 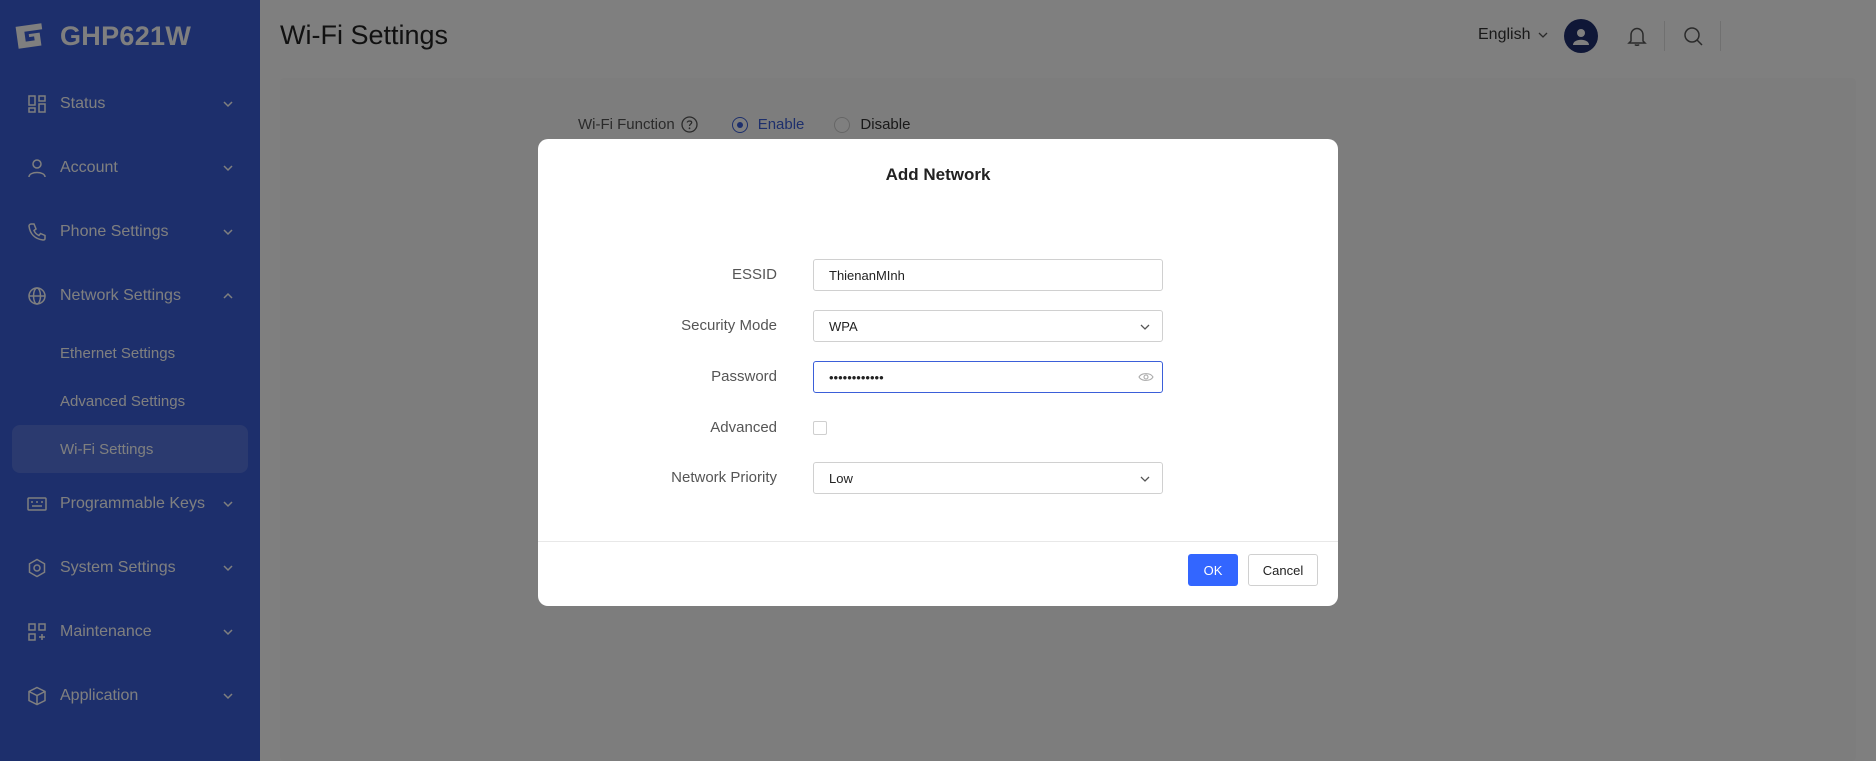 What do you see at coordinates (744, 376) in the screenshot?
I see `password-label: Password` at bounding box center [744, 376].